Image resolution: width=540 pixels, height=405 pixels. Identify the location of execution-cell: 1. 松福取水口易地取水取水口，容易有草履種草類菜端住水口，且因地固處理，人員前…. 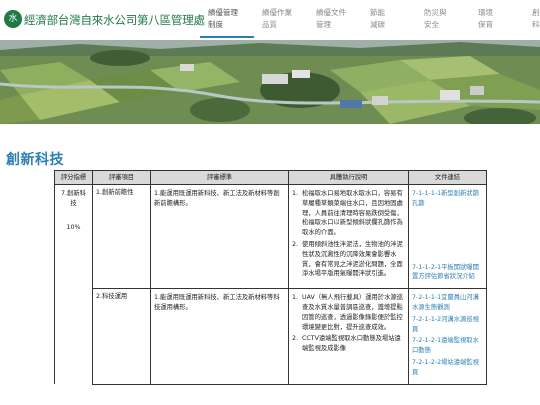
(348, 236).